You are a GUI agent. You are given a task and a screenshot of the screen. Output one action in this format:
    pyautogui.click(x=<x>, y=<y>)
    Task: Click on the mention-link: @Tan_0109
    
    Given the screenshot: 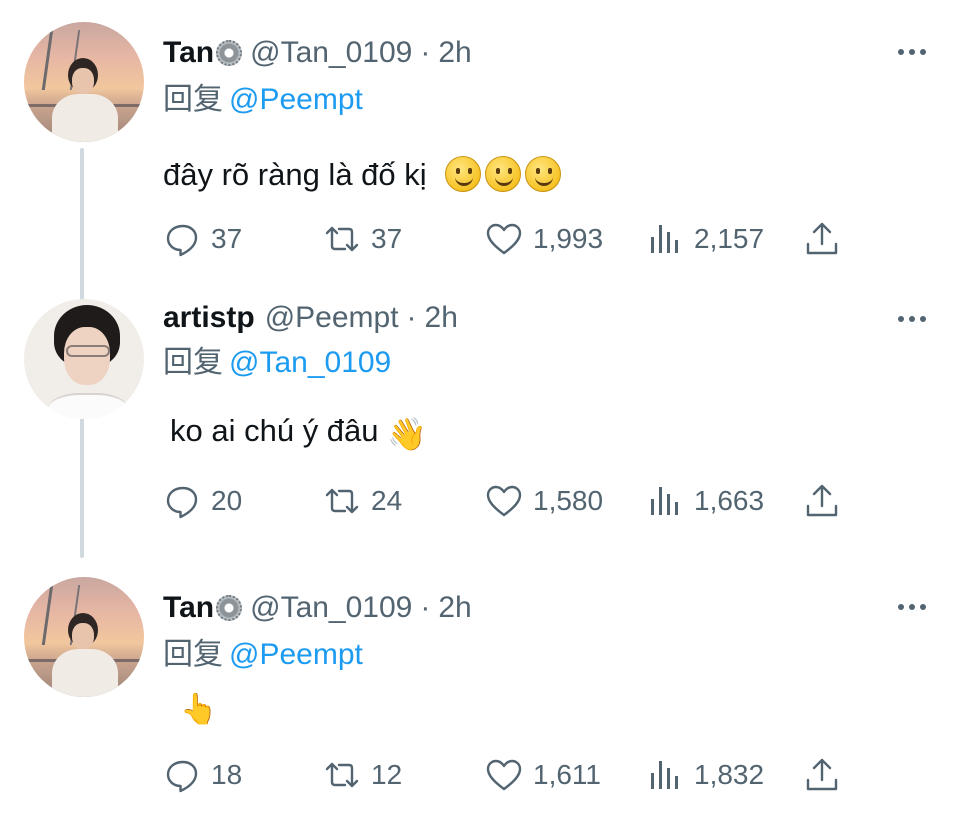 What is the action you would take?
    pyautogui.click(x=310, y=362)
    